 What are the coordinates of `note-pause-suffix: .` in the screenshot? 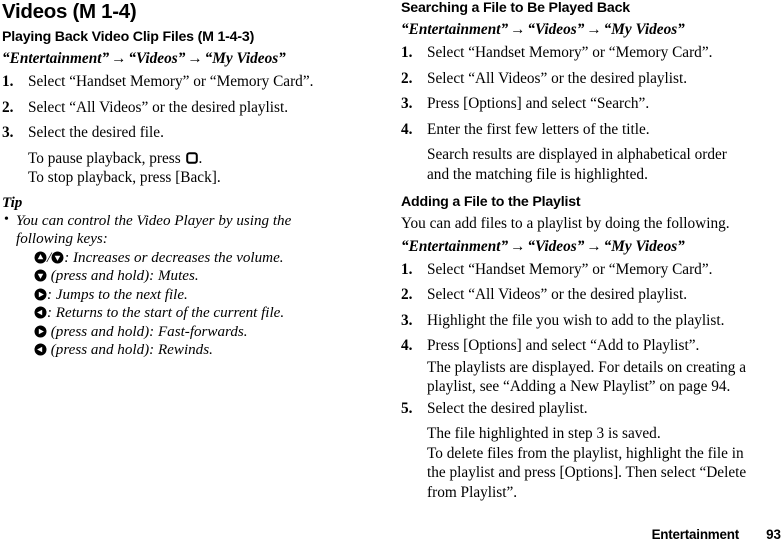 It's located at (200, 158).